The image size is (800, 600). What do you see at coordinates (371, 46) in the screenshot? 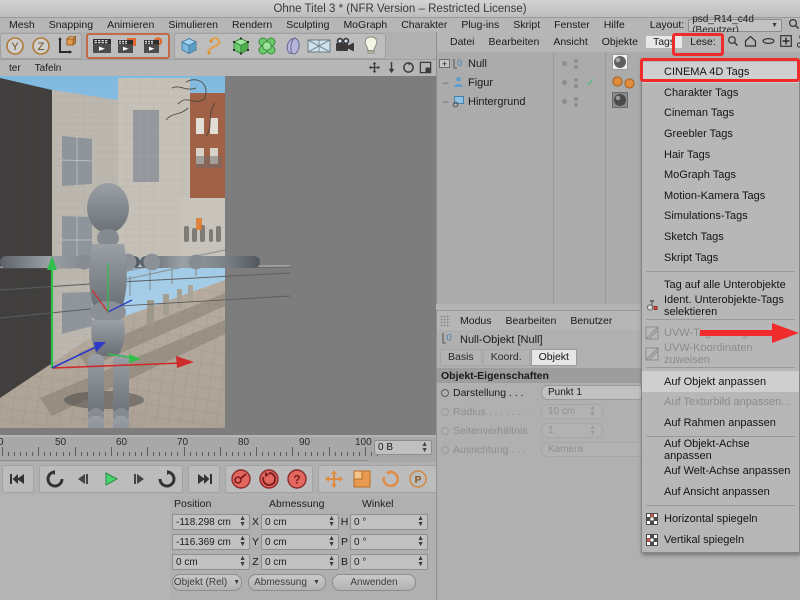
I see `light-icon` at bounding box center [371, 46].